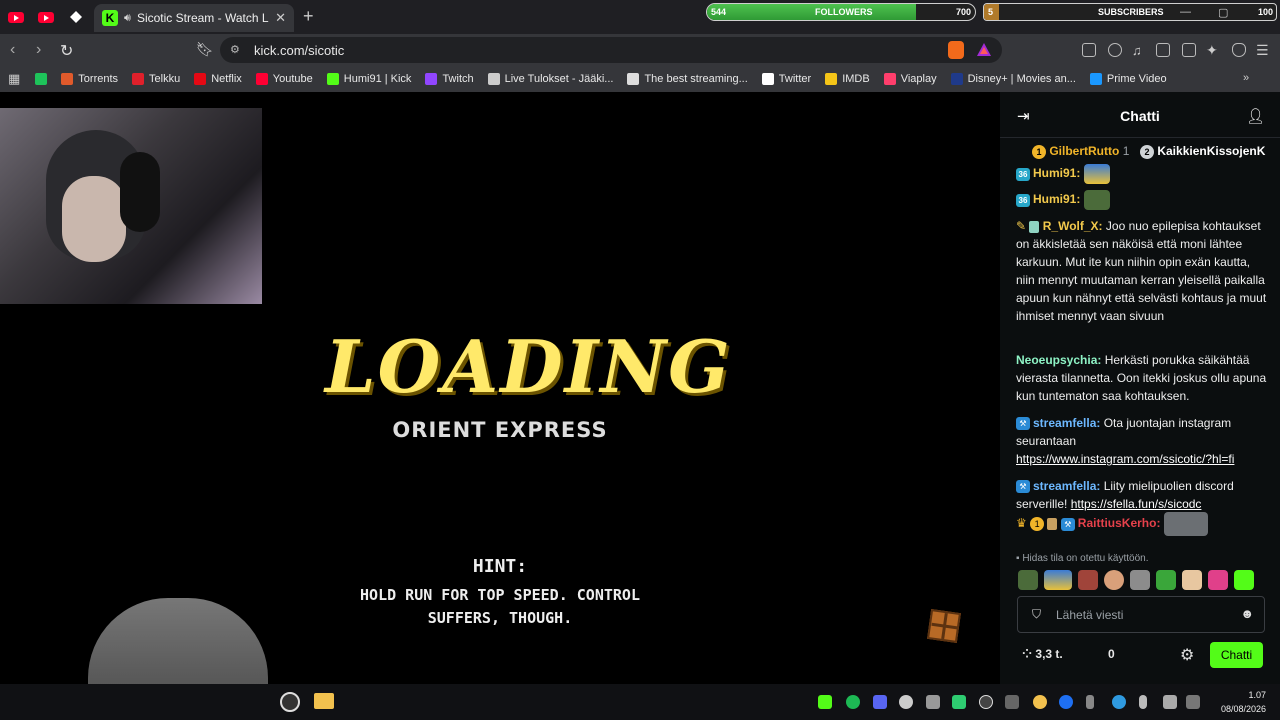  What do you see at coordinates (284, 79) in the screenshot?
I see `bookmark-item: Youtube` at bounding box center [284, 79].